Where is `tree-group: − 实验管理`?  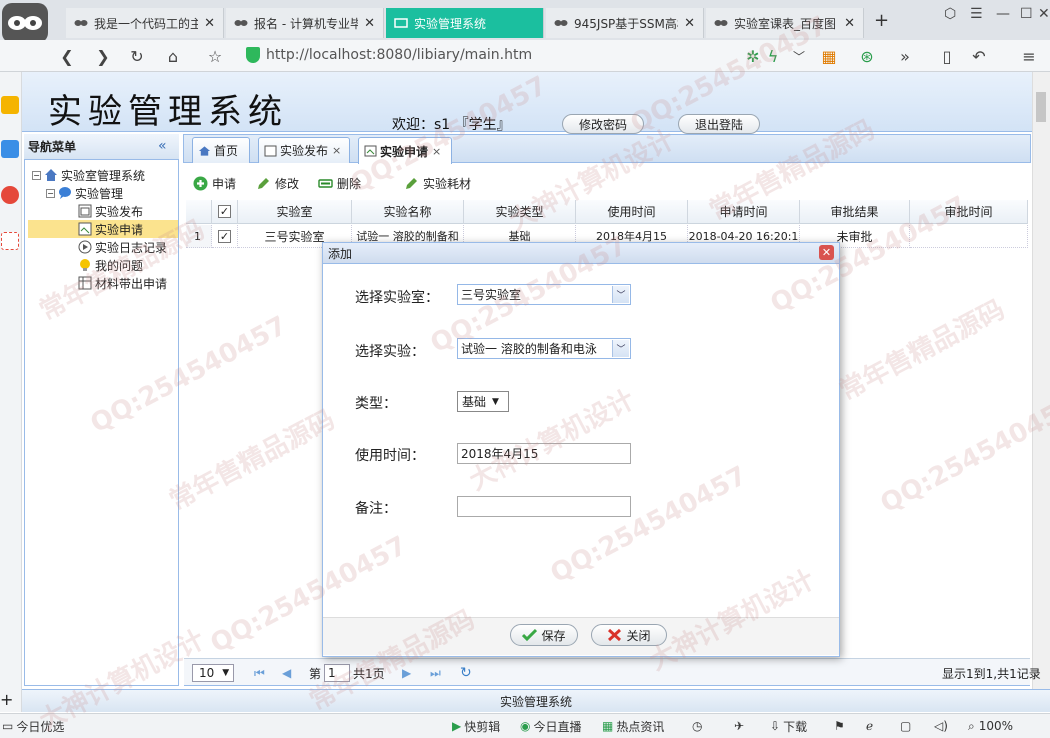
tree-group: − 实验管理 is located at coordinates (84, 193).